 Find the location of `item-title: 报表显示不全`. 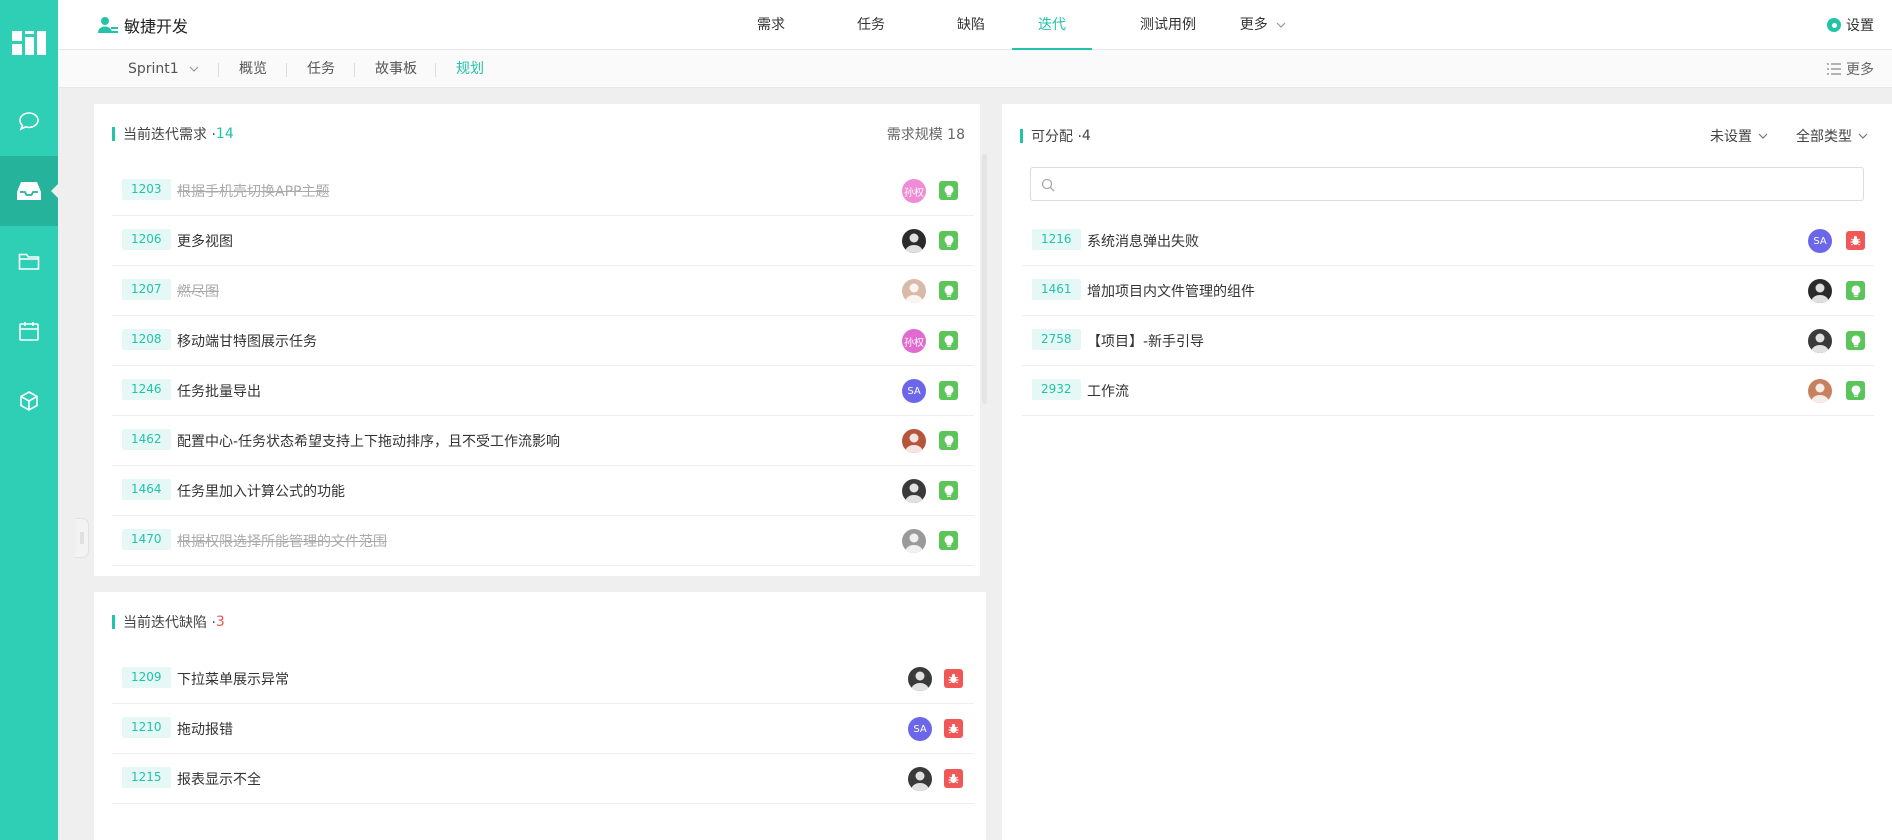

item-title: 报表显示不全 is located at coordinates (219, 779).